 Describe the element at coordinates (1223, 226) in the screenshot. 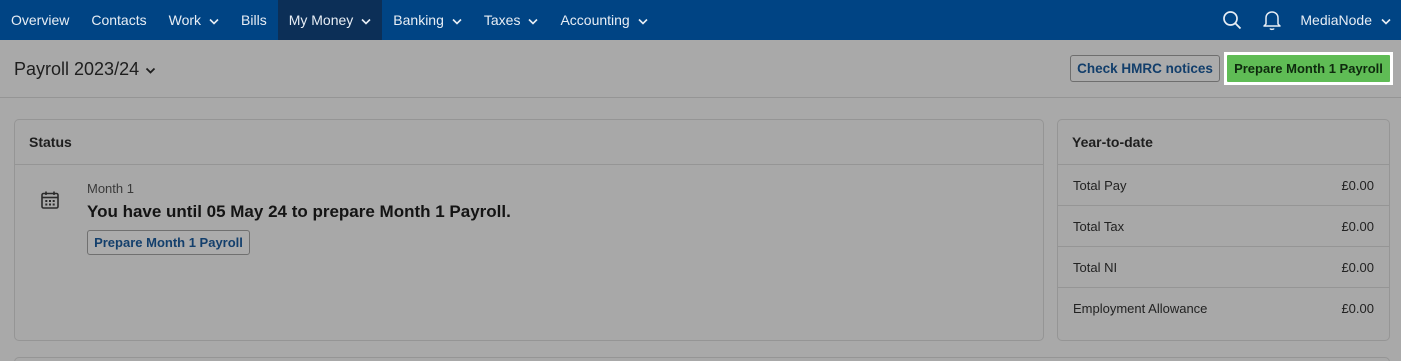

I see `ytd-row: Total Tax £0.00` at that location.